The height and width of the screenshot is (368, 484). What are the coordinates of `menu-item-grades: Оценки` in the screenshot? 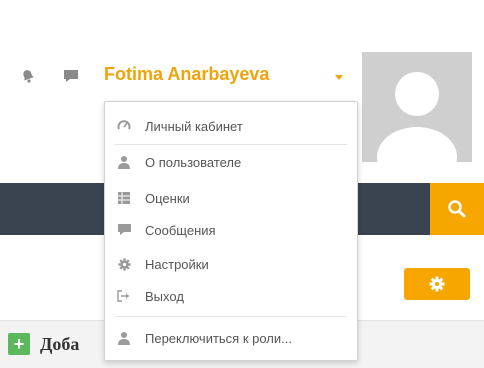 It's located at (231, 198).